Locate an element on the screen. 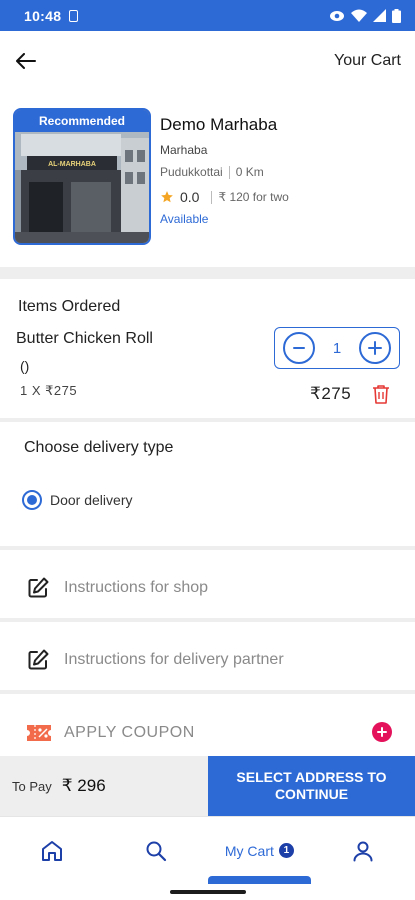 This screenshot has height=900, width=415. radio-button is located at coordinates (32, 500).